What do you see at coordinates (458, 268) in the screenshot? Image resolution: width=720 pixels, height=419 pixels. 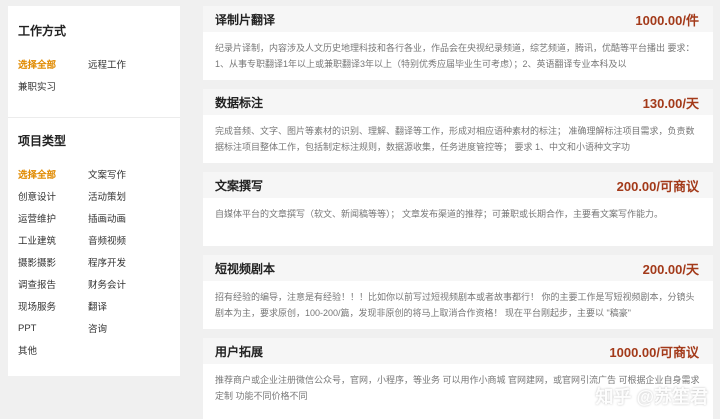 I see `job-card-header: 短视频剧本 200.00/天` at bounding box center [458, 268].